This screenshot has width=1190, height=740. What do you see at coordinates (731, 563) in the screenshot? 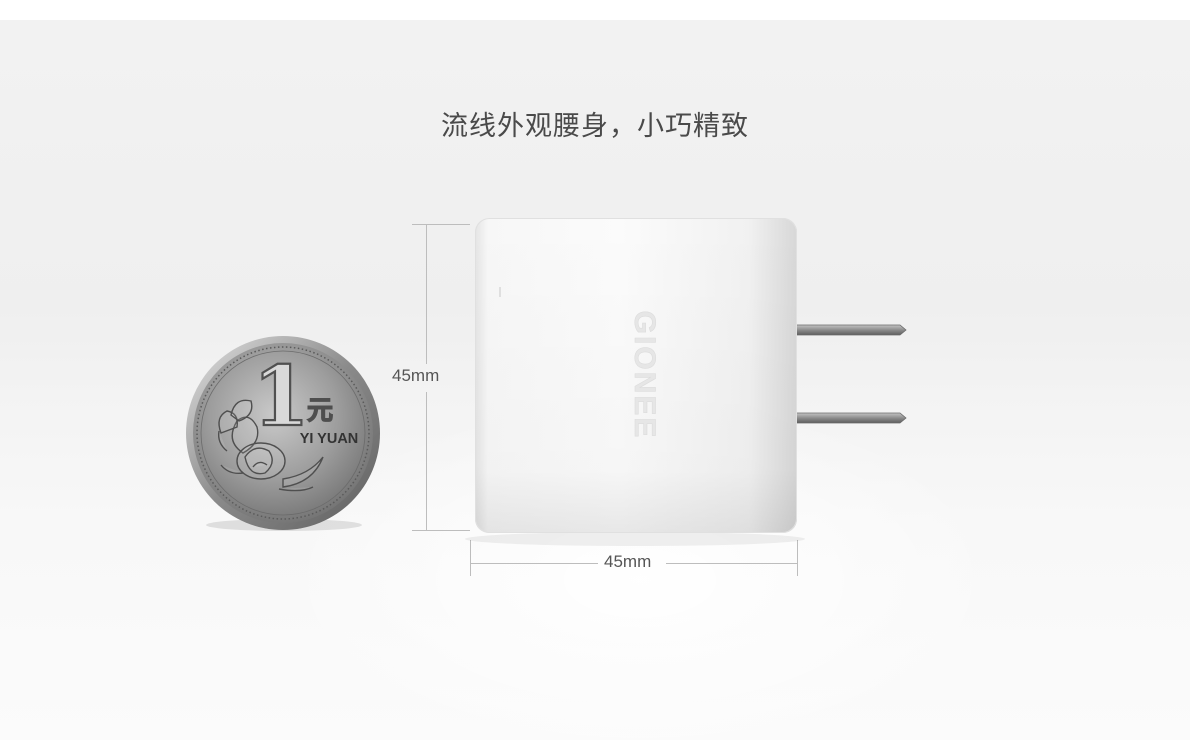
I see `width-dimension-line-right` at bounding box center [731, 563].